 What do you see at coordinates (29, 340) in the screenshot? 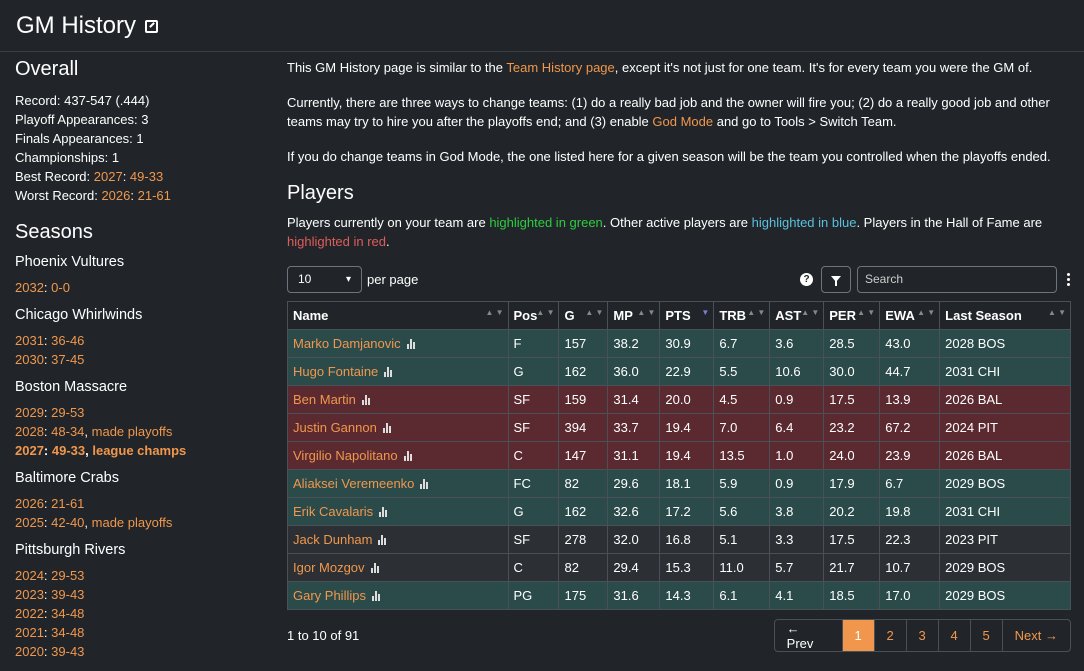
I see `season-year-link: 2031` at bounding box center [29, 340].